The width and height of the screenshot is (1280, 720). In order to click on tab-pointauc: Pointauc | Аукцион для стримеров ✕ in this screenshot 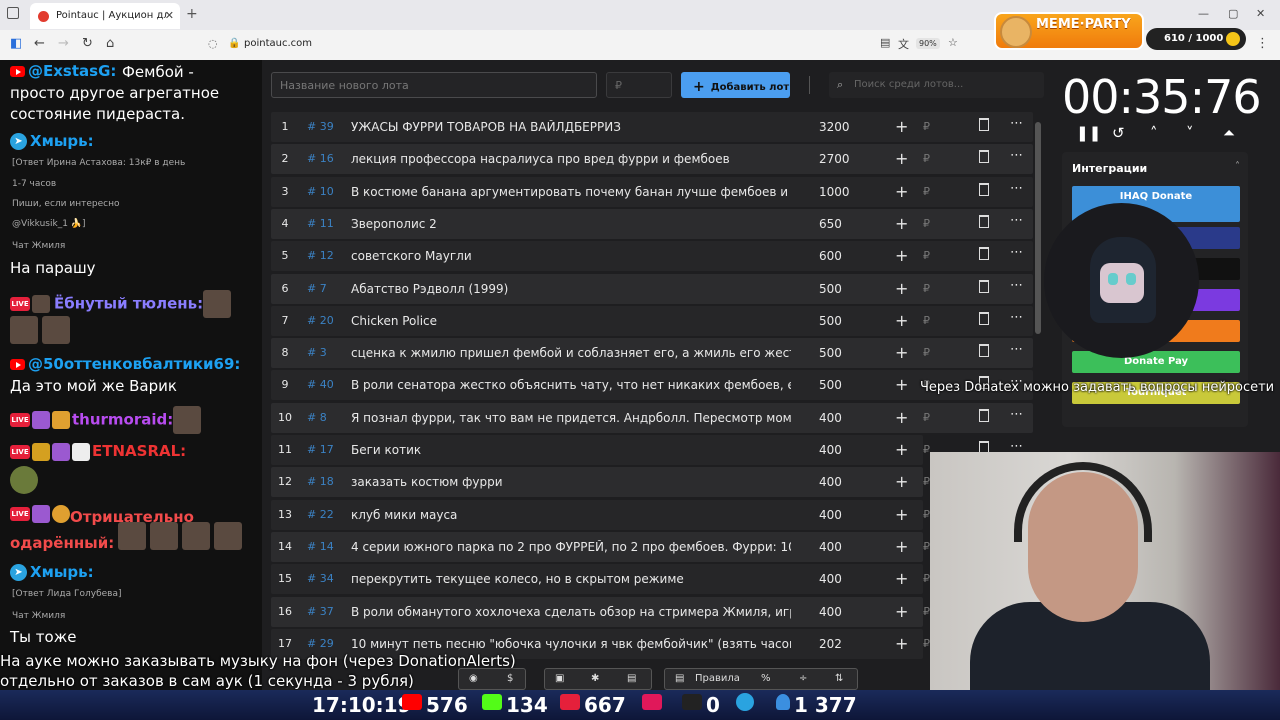, I will do `click(105, 16)`.